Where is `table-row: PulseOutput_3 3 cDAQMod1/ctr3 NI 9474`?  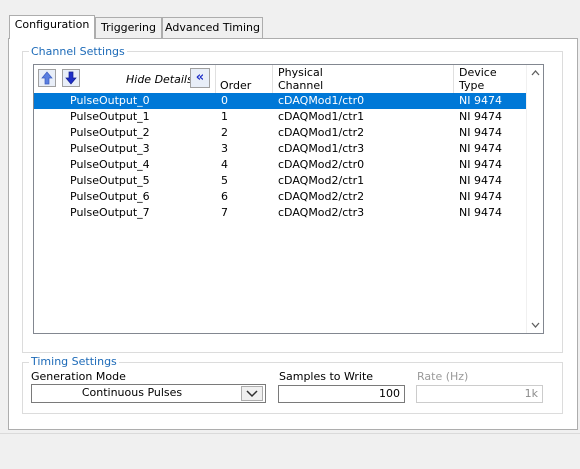 table-row: PulseOutput_3 3 cDAQMod1/ctr3 NI 9474 is located at coordinates (280, 149).